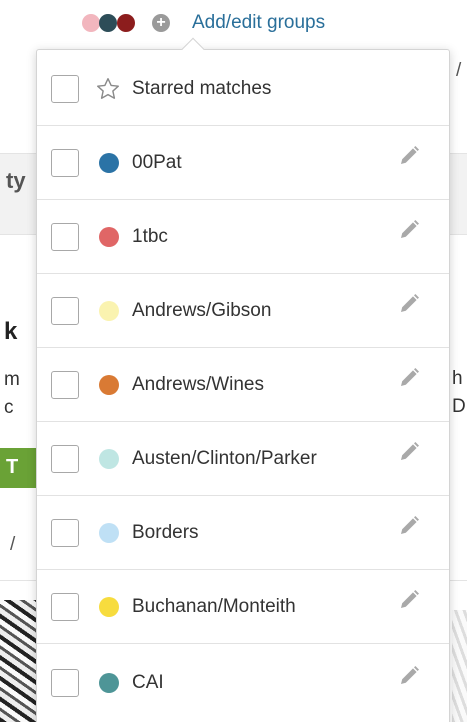 The width and height of the screenshot is (467, 722). Describe the element at coordinates (198, 384) in the screenshot. I see `group-label: Andrews/Wines` at that location.